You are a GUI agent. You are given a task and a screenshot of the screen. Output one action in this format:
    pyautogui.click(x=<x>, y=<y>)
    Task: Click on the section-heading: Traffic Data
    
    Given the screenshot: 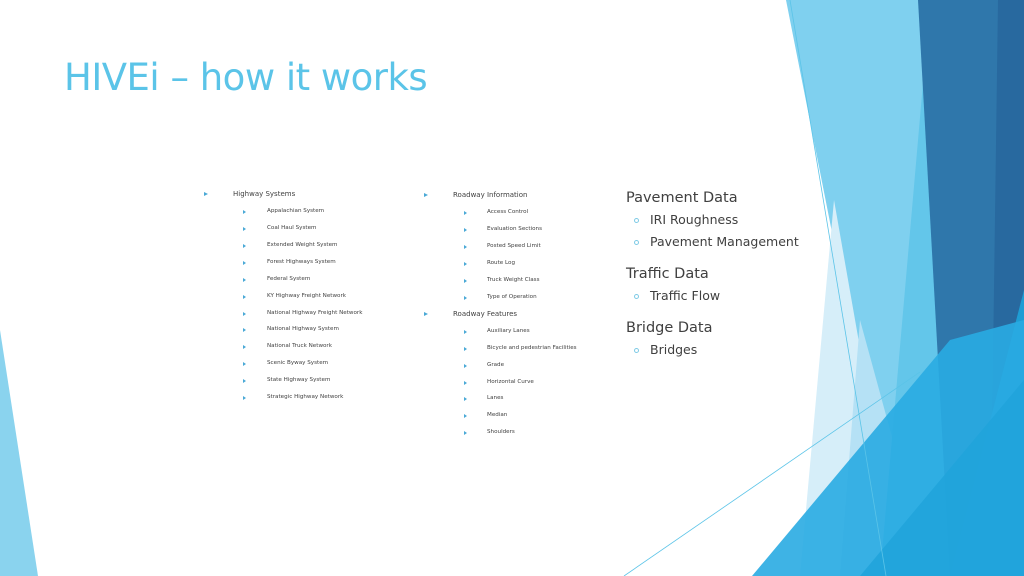 What is the action you would take?
    pyautogui.click(x=667, y=274)
    